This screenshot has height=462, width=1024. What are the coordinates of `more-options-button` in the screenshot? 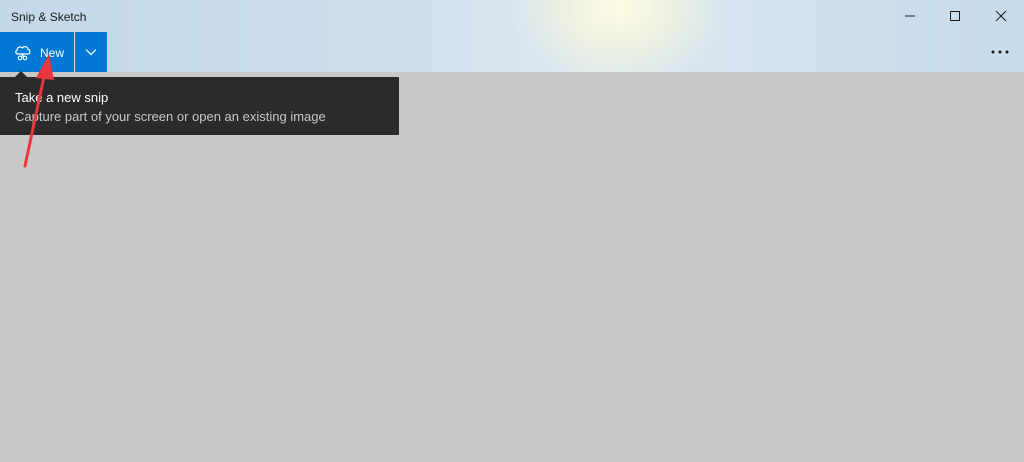 It's located at (1000, 52).